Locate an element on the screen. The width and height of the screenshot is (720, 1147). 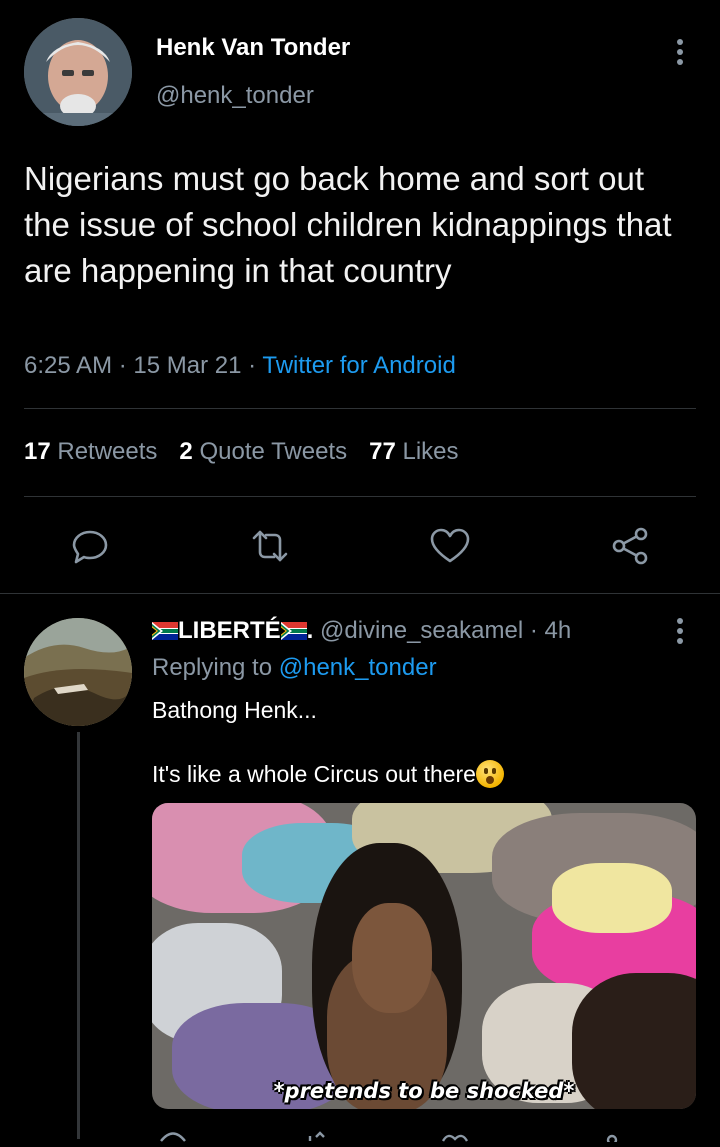
section-divider is located at coordinates (360, 593).